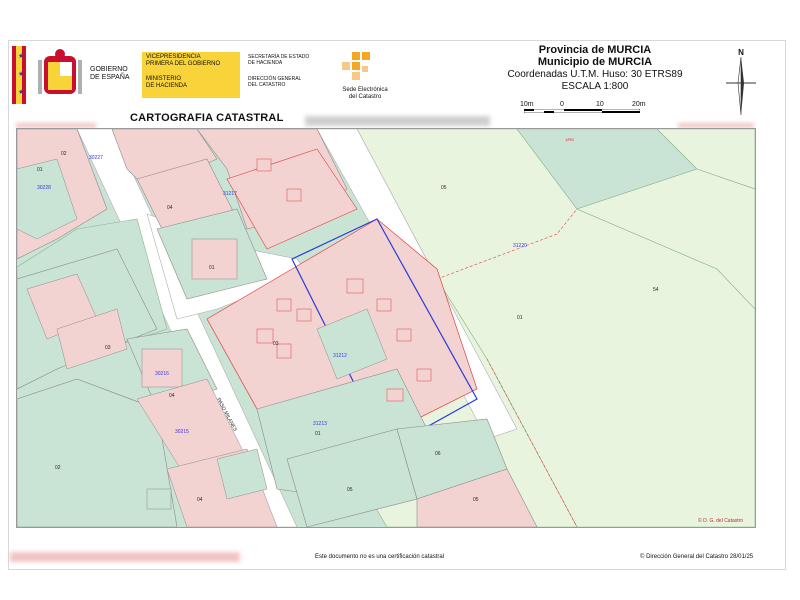  I want to click on ministerio-line2: DE HACIENDA, so click(167, 86).